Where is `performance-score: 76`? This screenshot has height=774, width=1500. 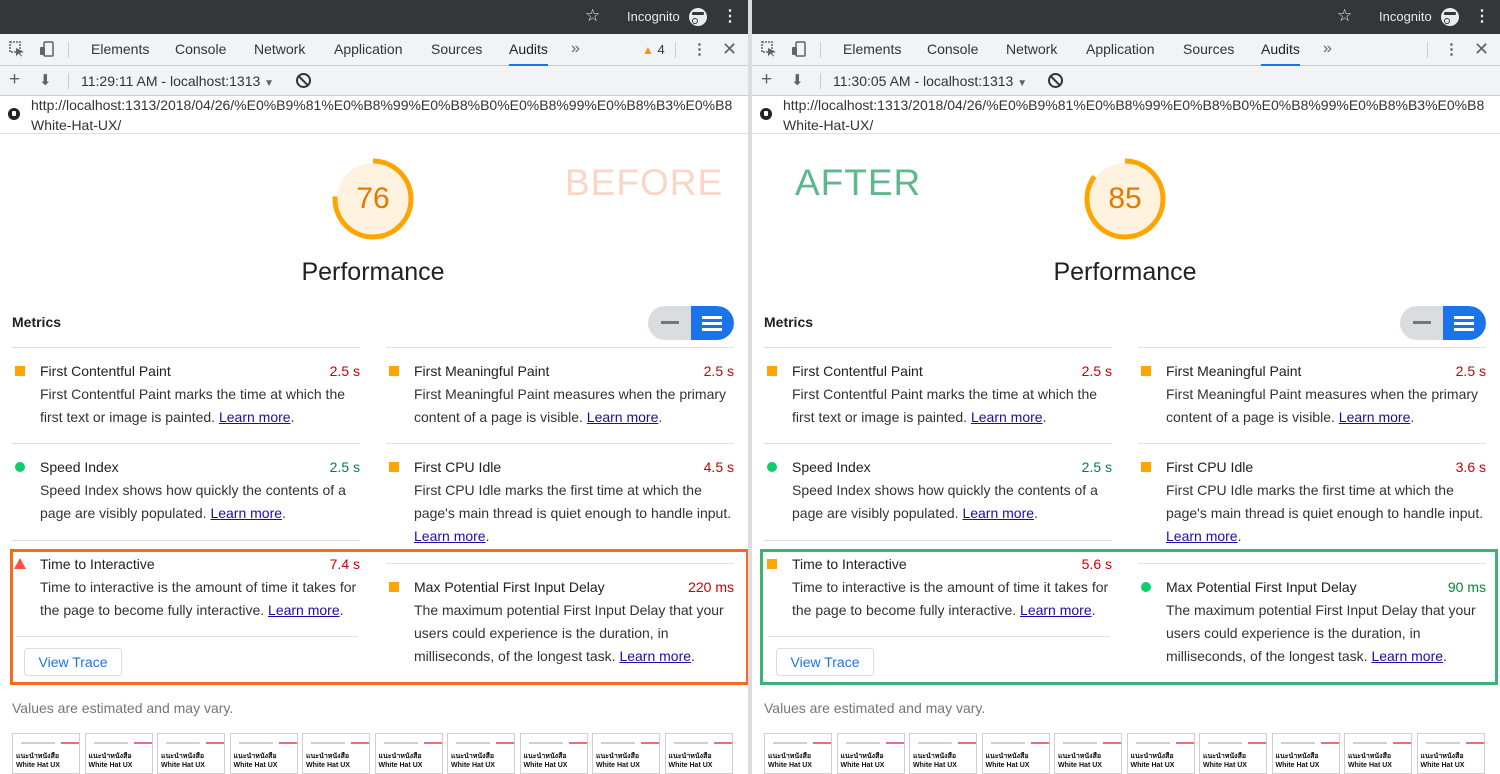 performance-score: 76 is located at coordinates (373, 198).